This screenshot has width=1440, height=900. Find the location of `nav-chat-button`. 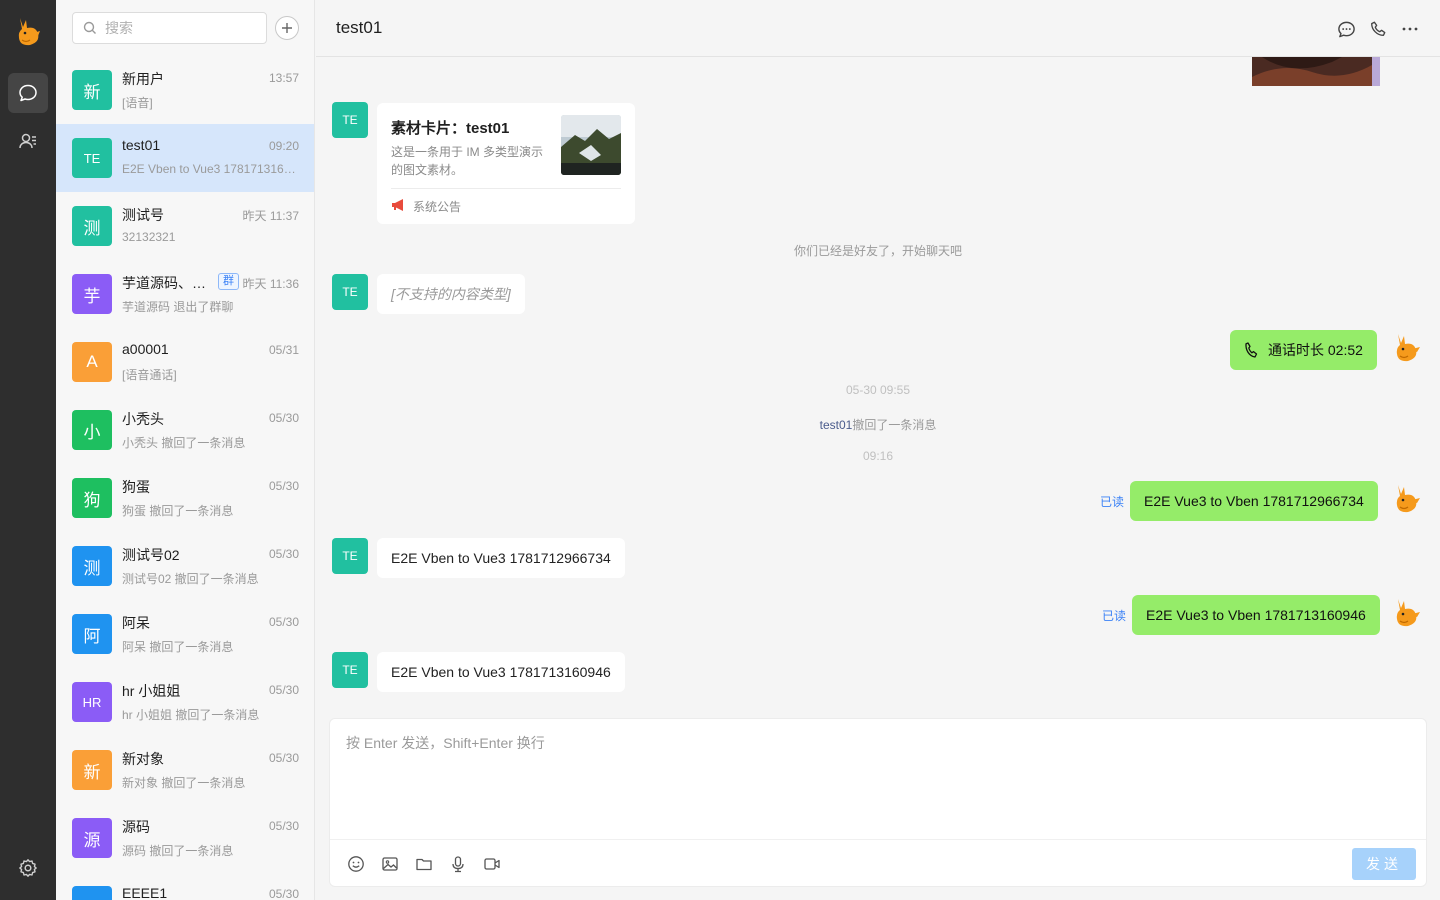

nav-chat-button is located at coordinates (28, 93).